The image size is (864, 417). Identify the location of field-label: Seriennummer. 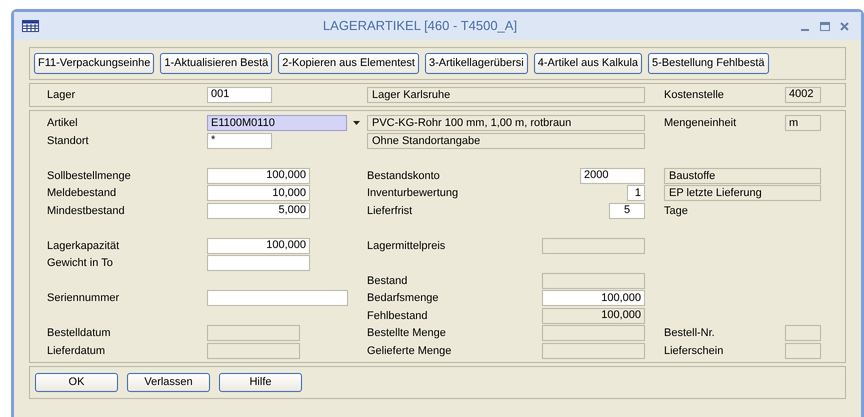
(83, 298).